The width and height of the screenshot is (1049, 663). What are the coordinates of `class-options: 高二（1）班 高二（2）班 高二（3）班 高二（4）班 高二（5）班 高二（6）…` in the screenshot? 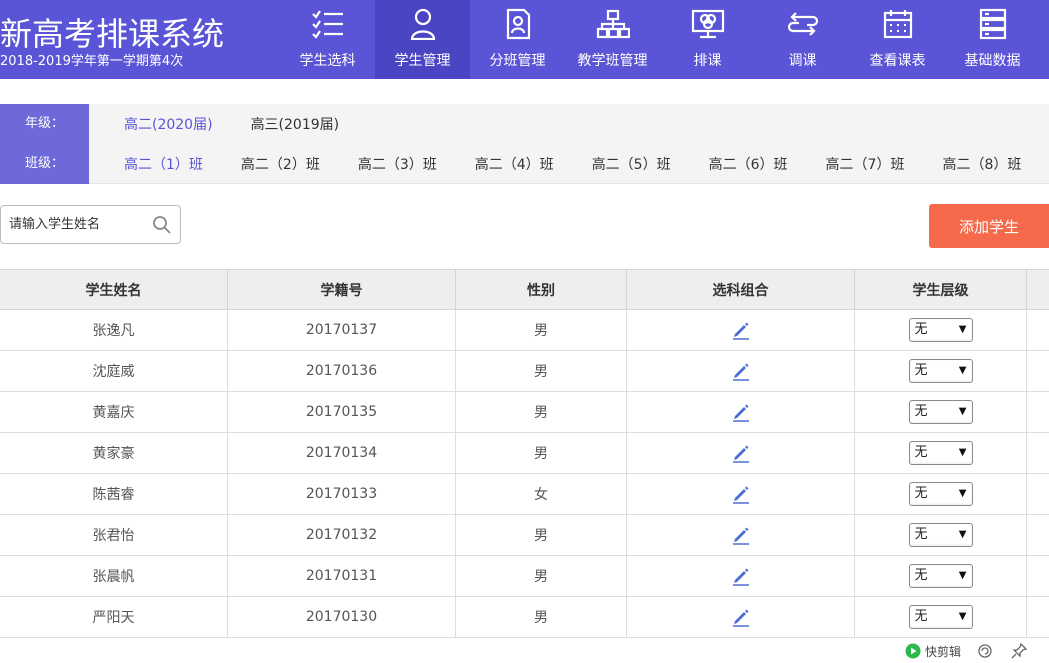 It's located at (555, 164).